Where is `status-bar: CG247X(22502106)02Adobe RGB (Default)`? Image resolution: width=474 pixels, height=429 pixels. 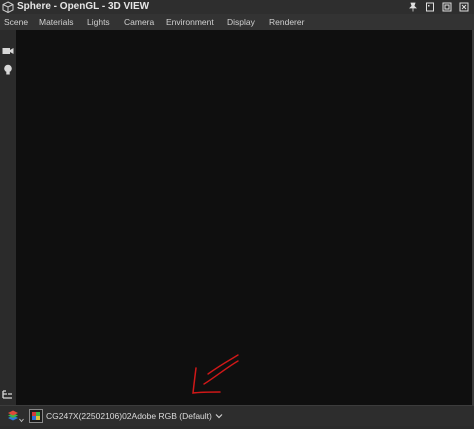 status-bar: CG247X(22502106)02Adobe RGB (Default) is located at coordinates (237, 415).